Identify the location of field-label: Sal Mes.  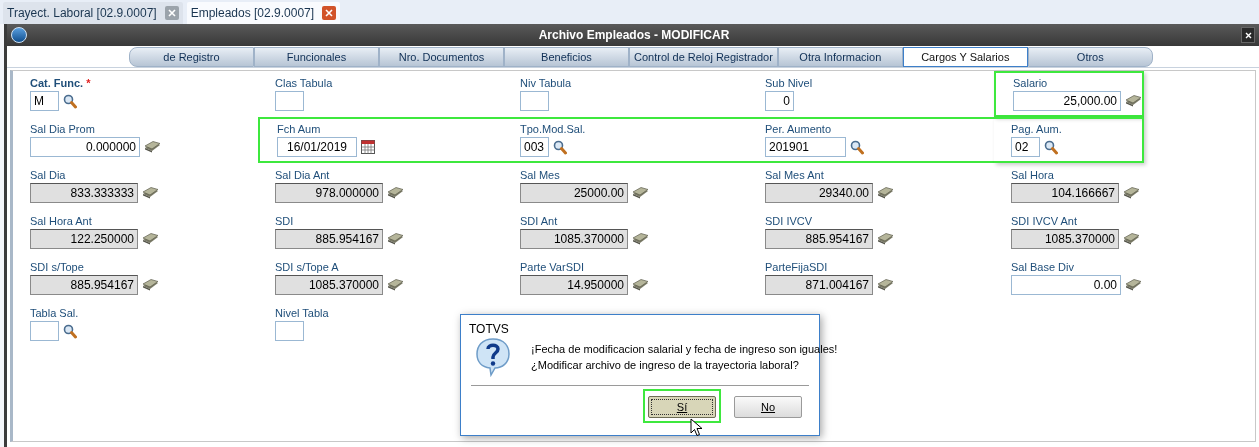
(540, 175).